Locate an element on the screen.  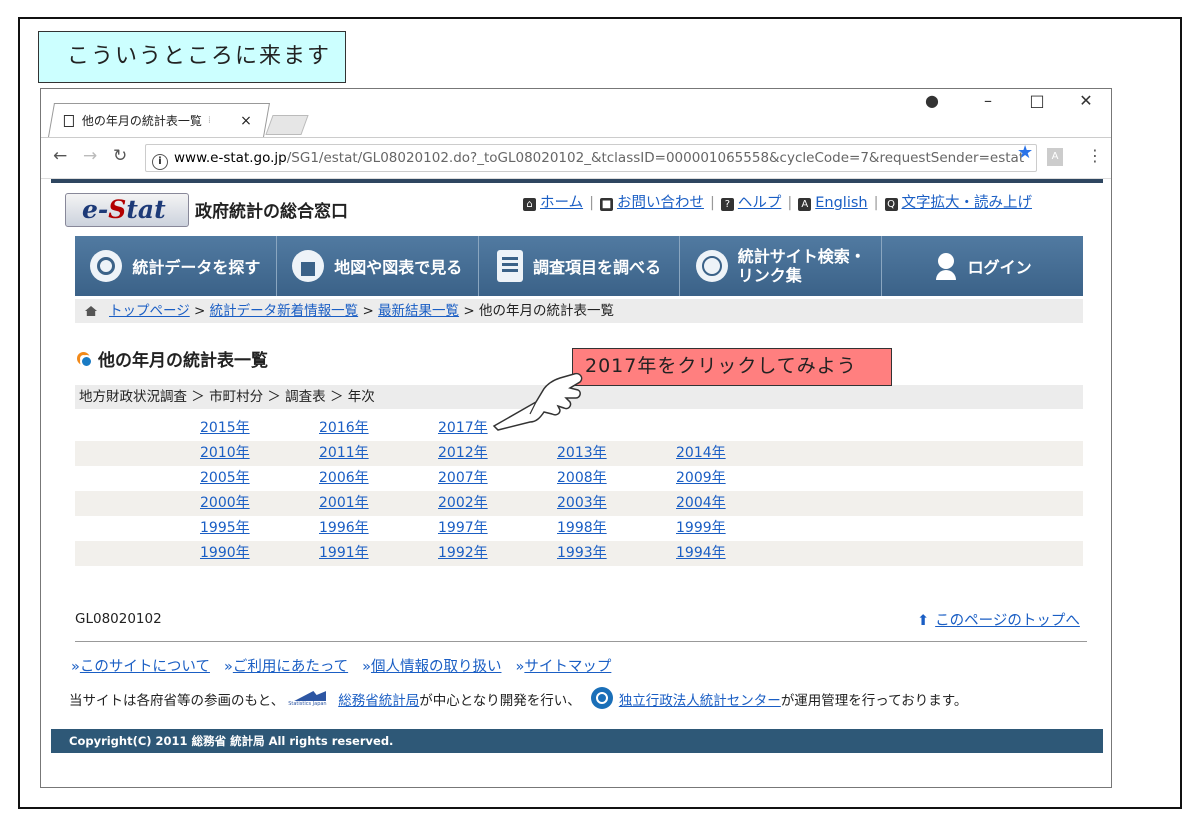
year-link: 2013年 is located at coordinates (582, 453).